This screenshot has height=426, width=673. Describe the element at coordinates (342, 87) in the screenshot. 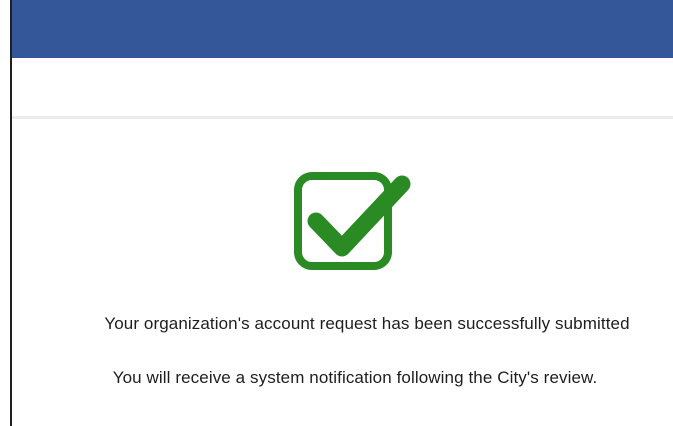

I see `page-subheader` at that location.